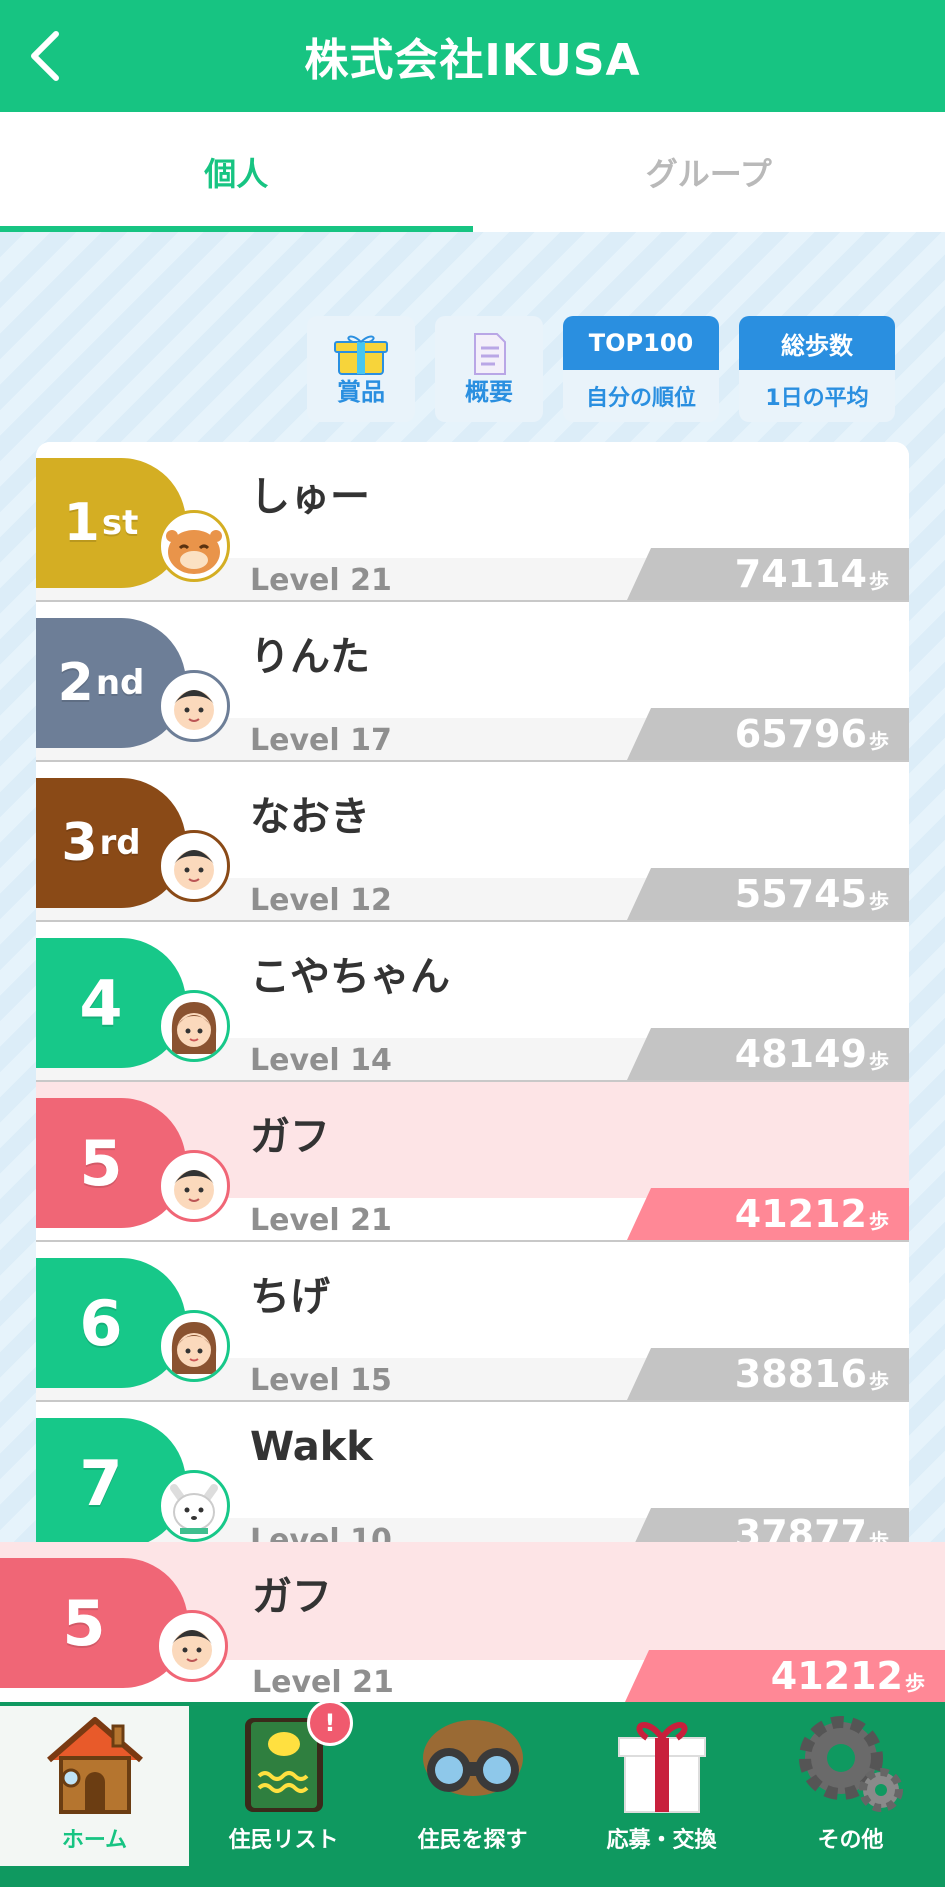  I want to click on ranking-row: 3rd なおき Level 12 55745 歩, so click(472, 842).